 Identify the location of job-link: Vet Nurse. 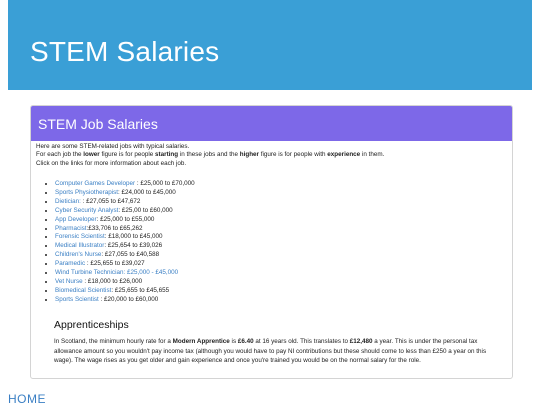
(69, 281).